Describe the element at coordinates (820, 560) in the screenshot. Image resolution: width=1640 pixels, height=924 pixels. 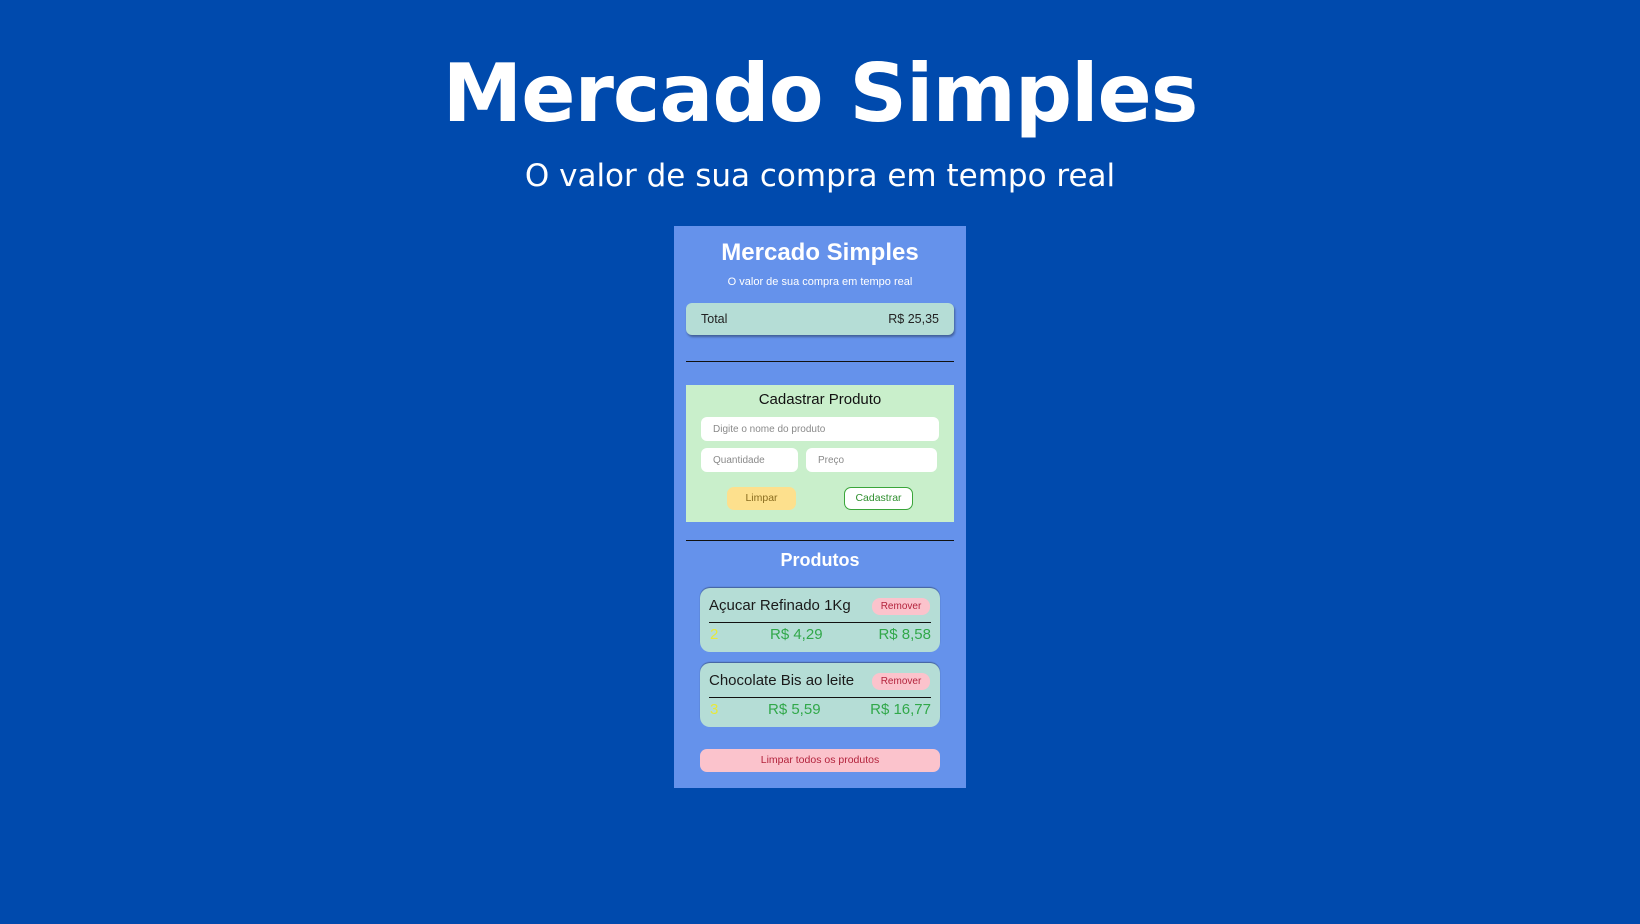
I see `products-title: Produtos` at that location.